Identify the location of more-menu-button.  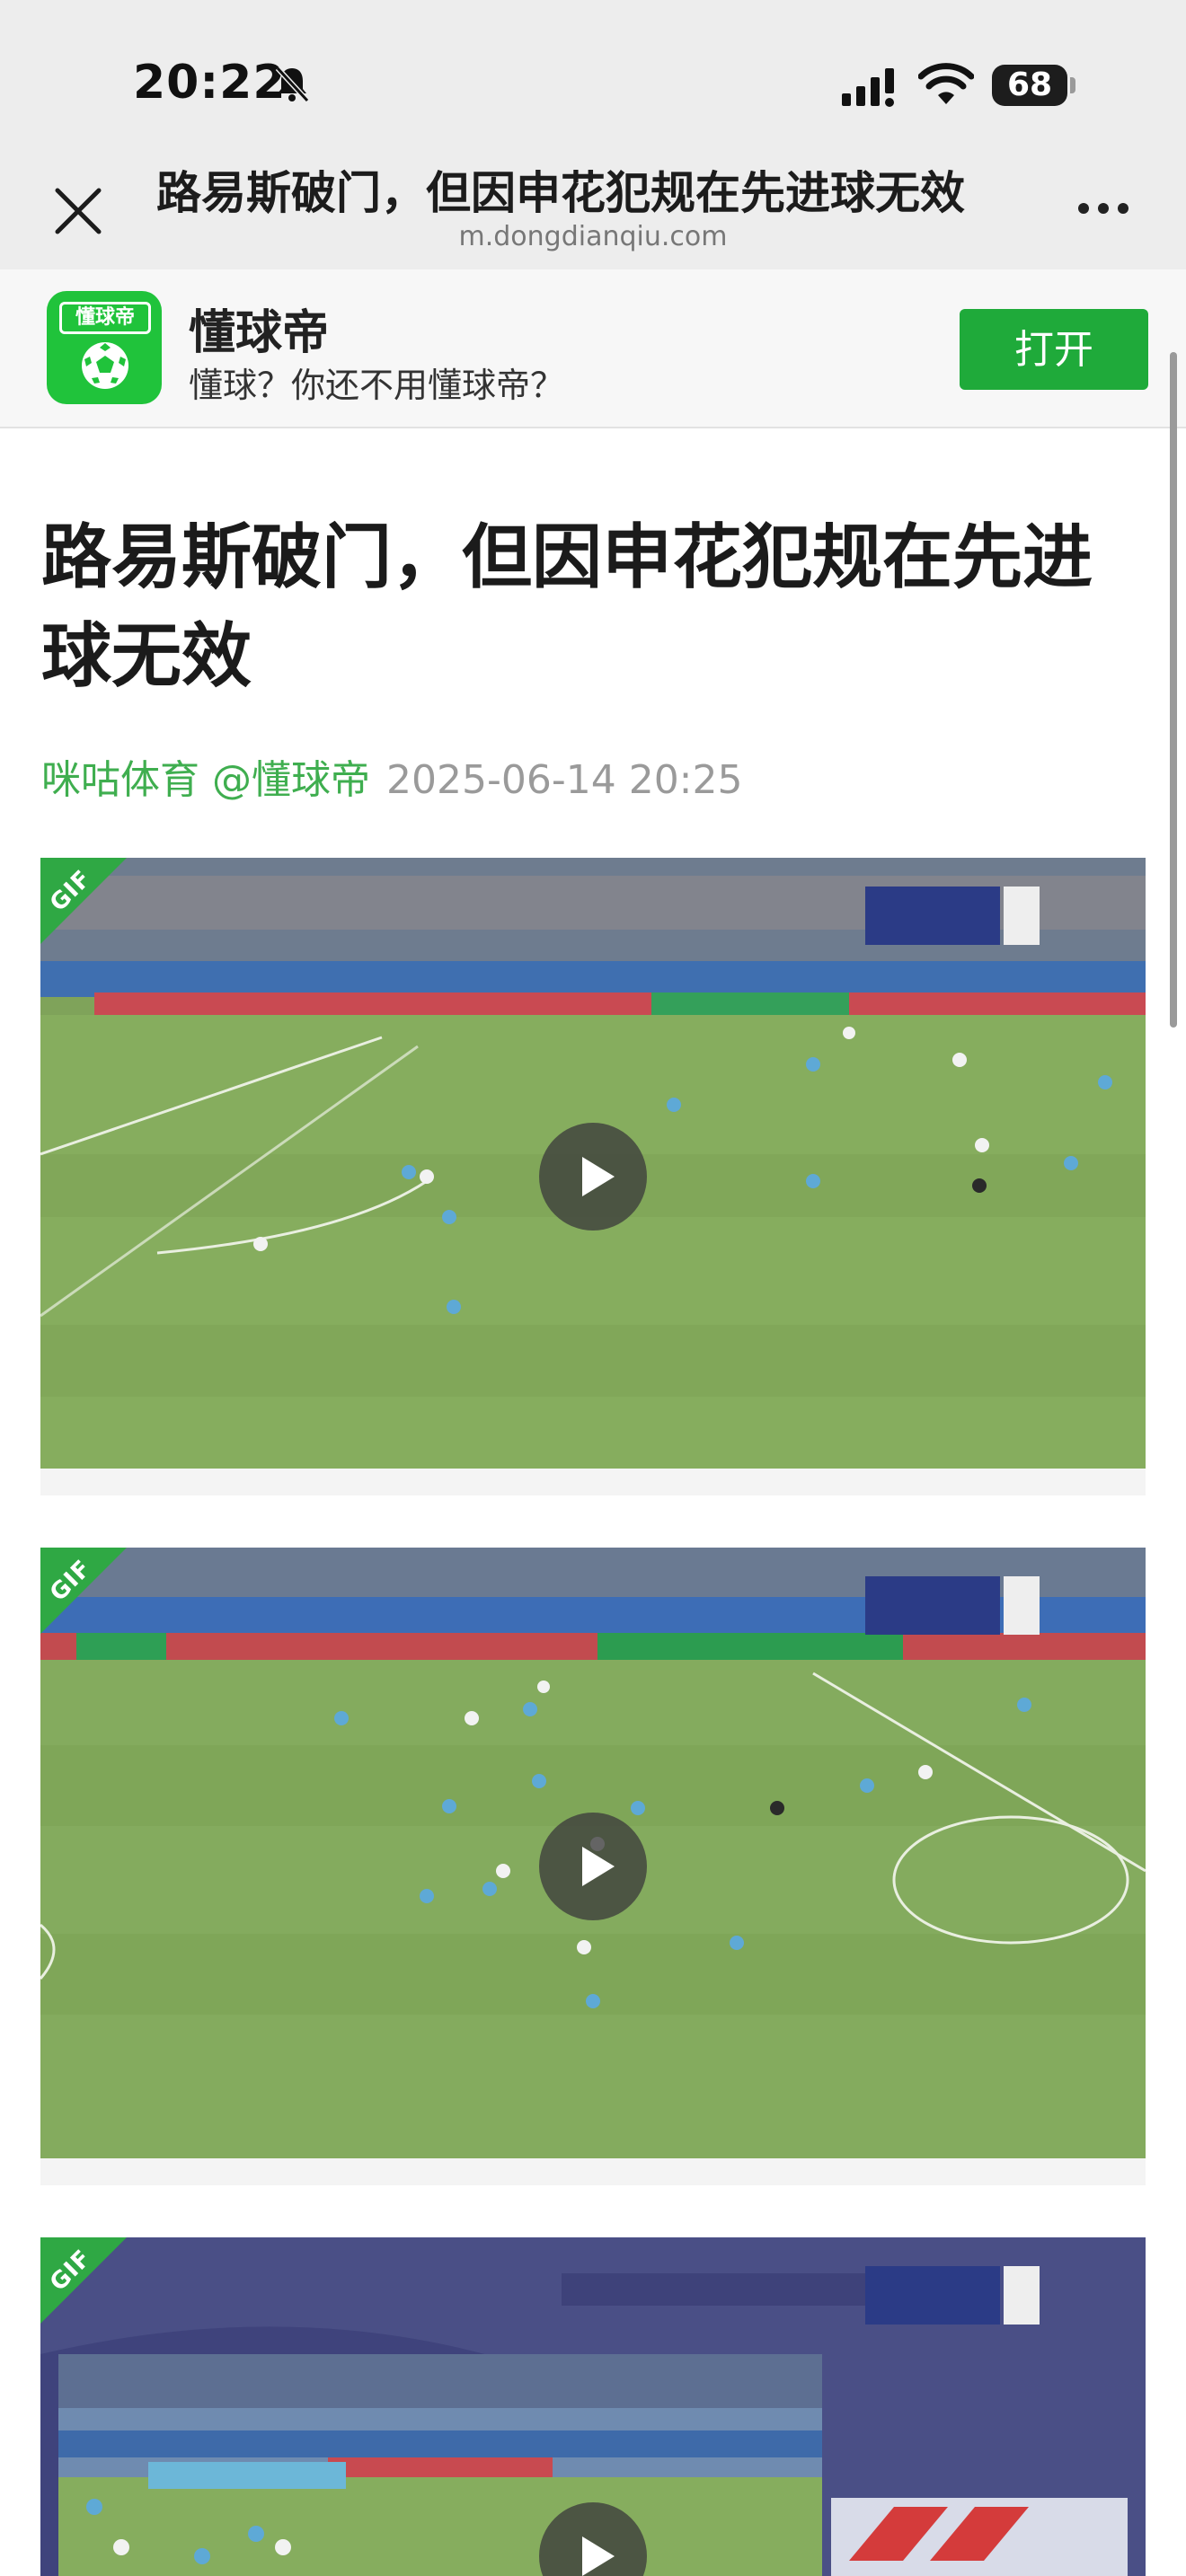
(1106, 208).